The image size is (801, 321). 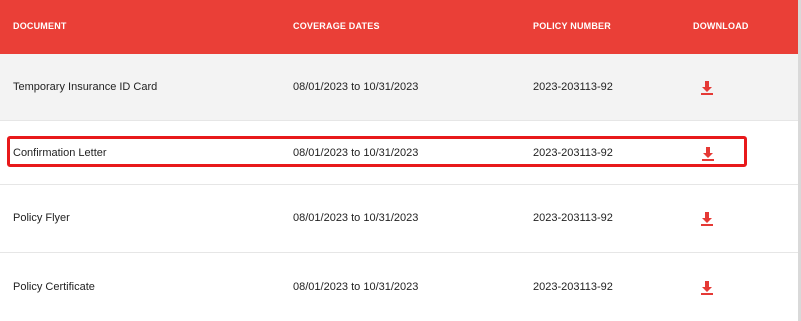 What do you see at coordinates (54, 287) in the screenshot?
I see `document-name: Policy Certificate` at bounding box center [54, 287].